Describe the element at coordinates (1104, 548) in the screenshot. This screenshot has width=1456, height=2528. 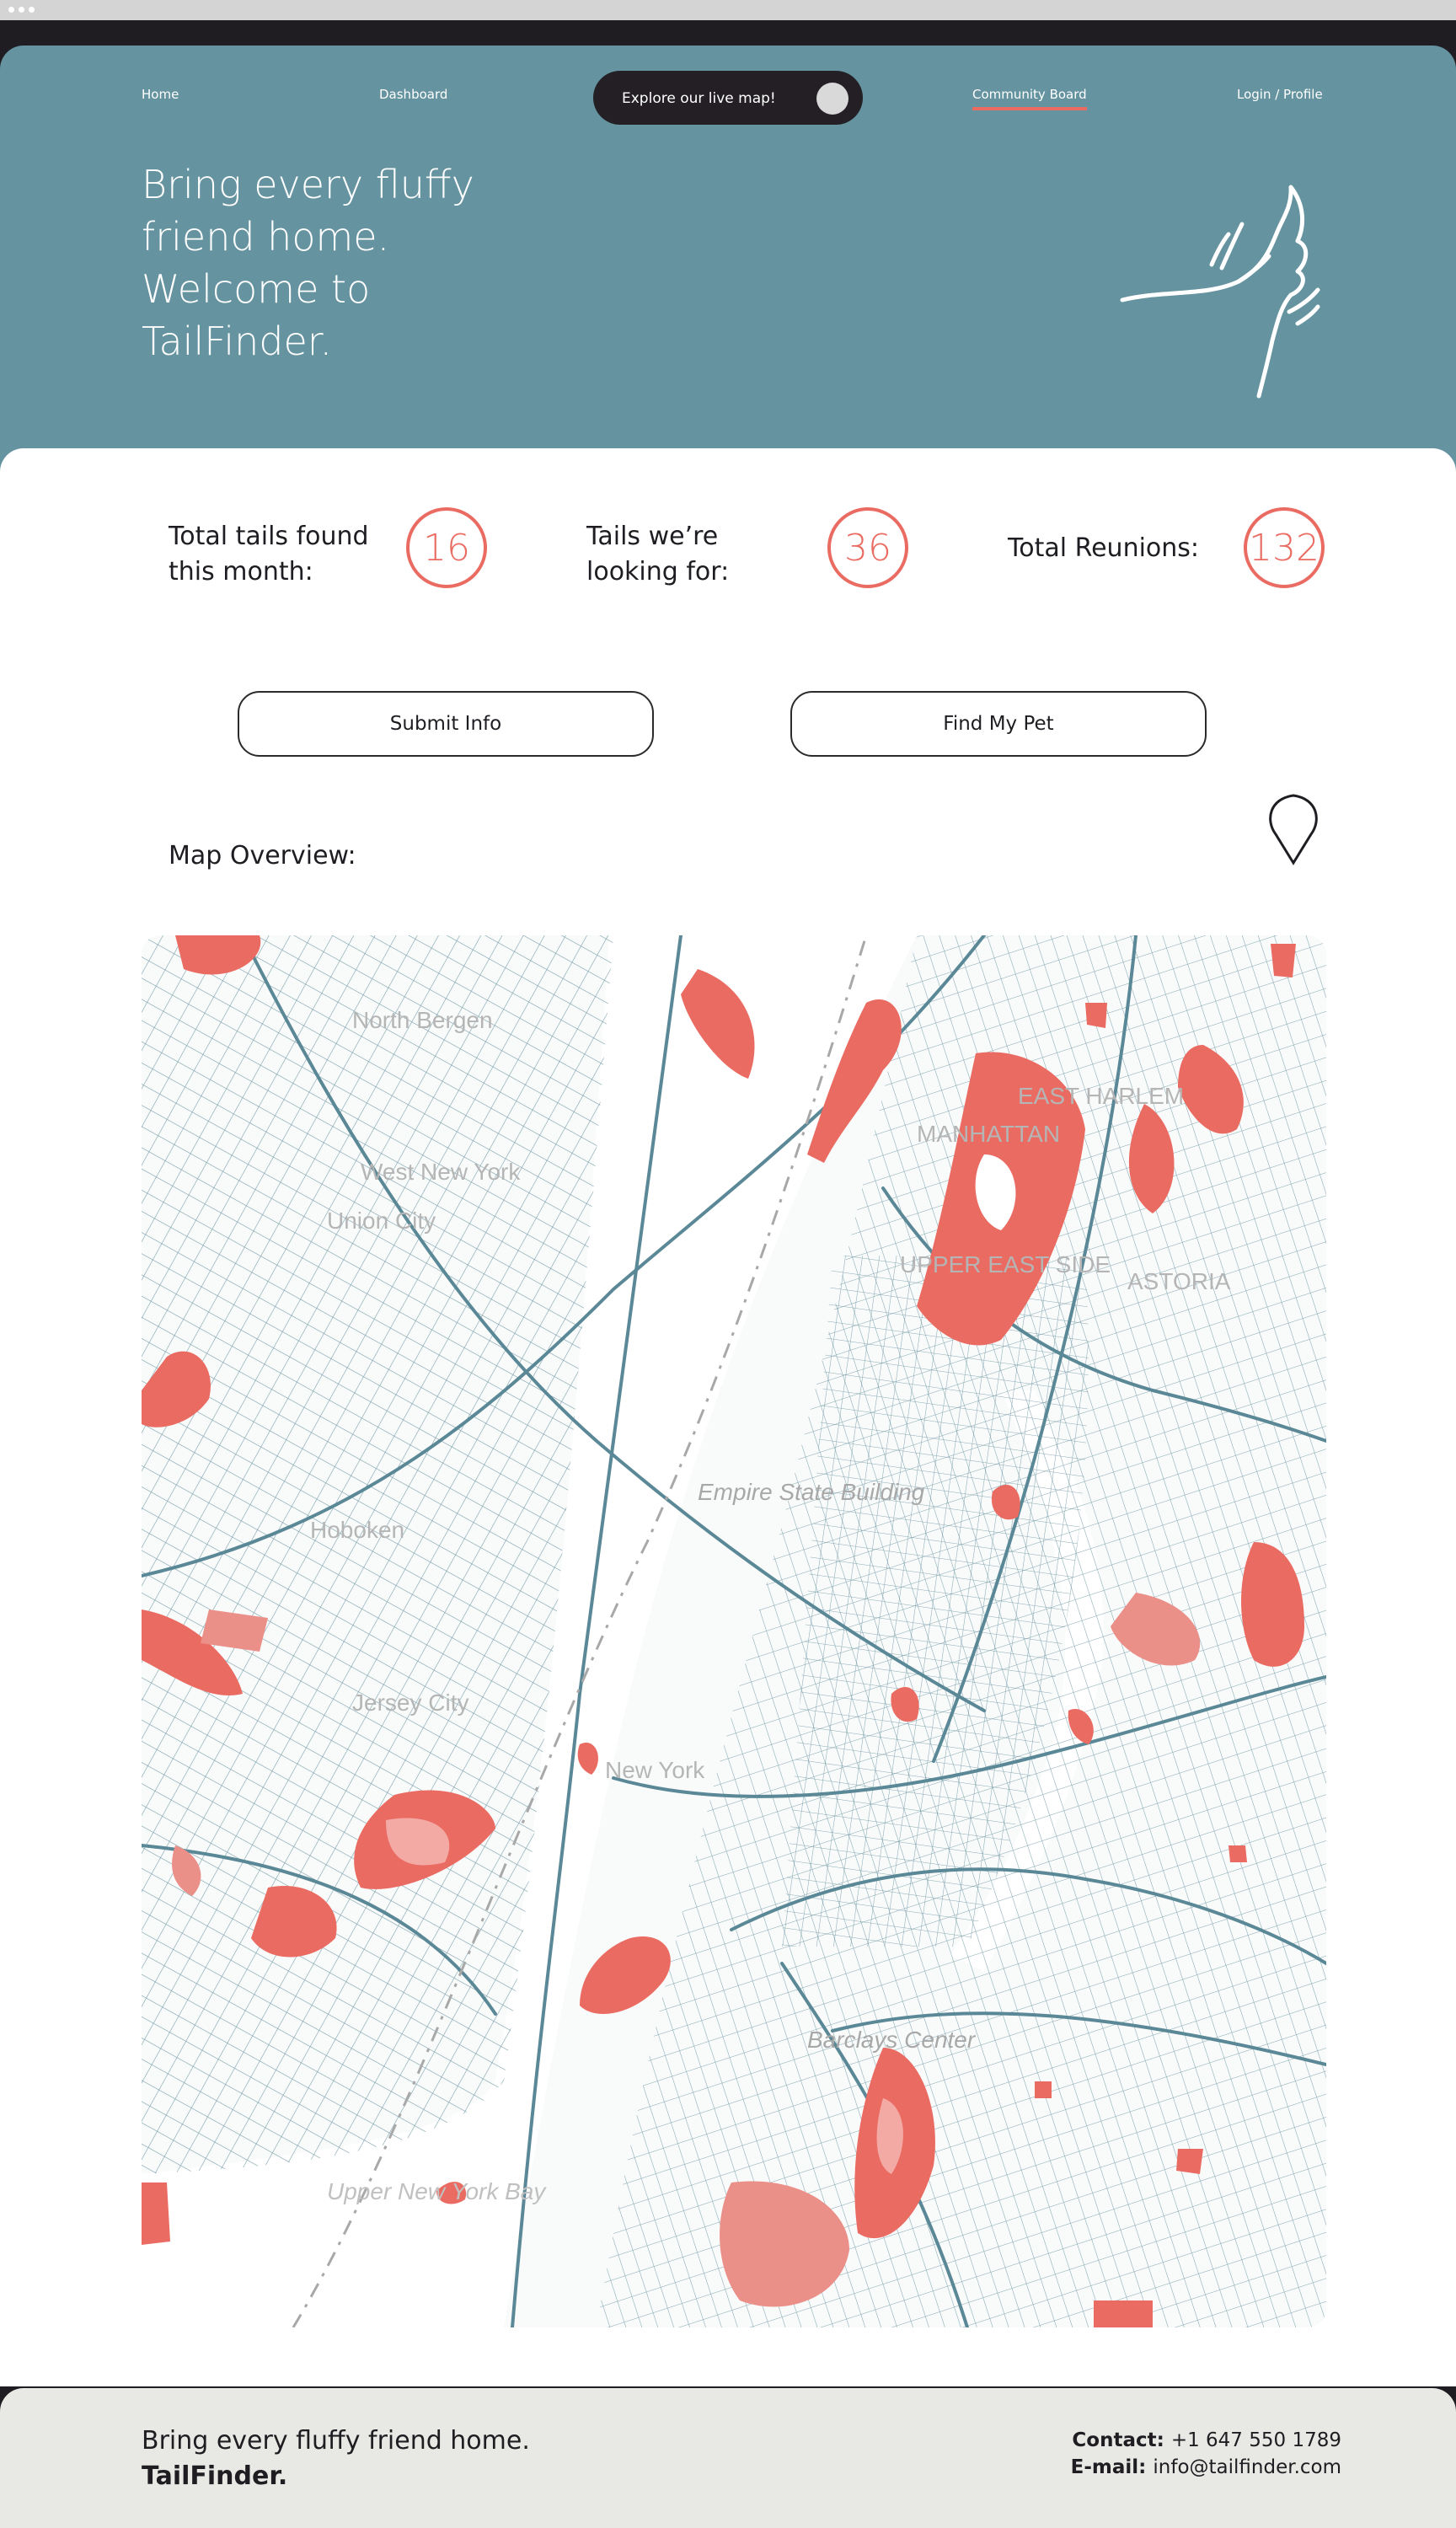
I see `stat-reunions-label: Total Reunions:` at that location.